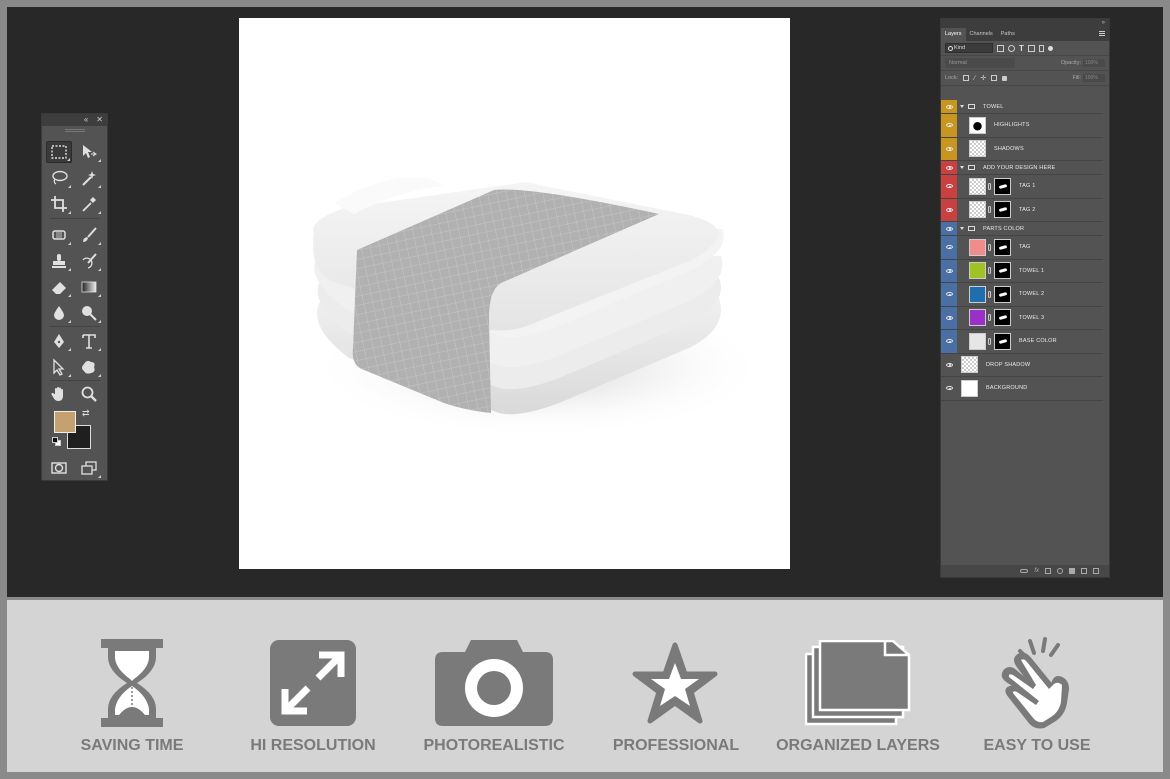 This screenshot has height=779, width=1170. What do you see at coordinates (1041, 48) in the screenshot?
I see `filter-smart-object-icon` at bounding box center [1041, 48].